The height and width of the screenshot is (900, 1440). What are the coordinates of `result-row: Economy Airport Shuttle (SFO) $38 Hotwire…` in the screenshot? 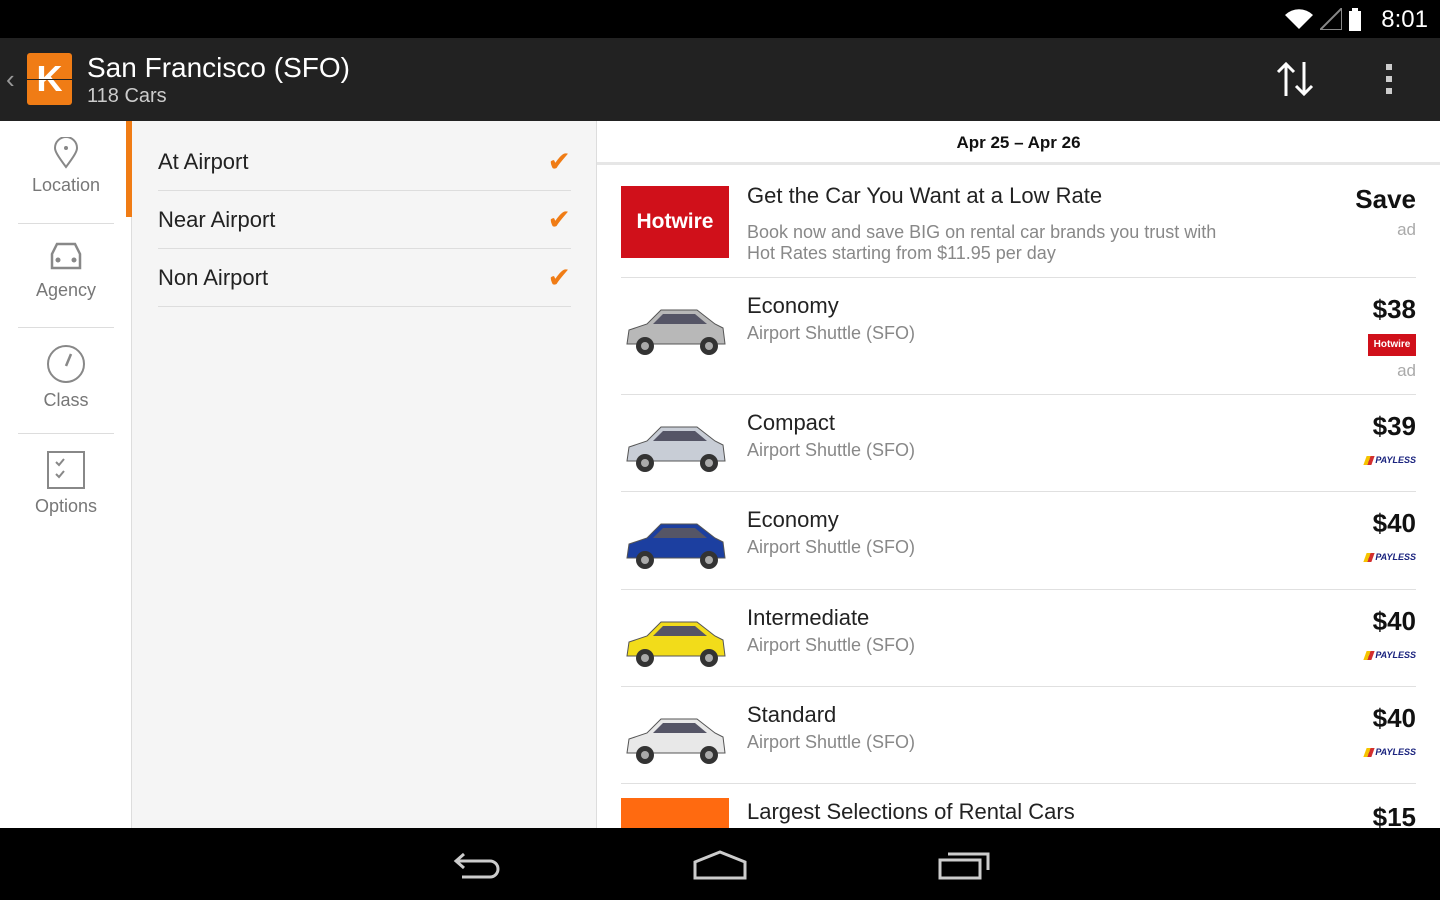 It's located at (1018, 336).